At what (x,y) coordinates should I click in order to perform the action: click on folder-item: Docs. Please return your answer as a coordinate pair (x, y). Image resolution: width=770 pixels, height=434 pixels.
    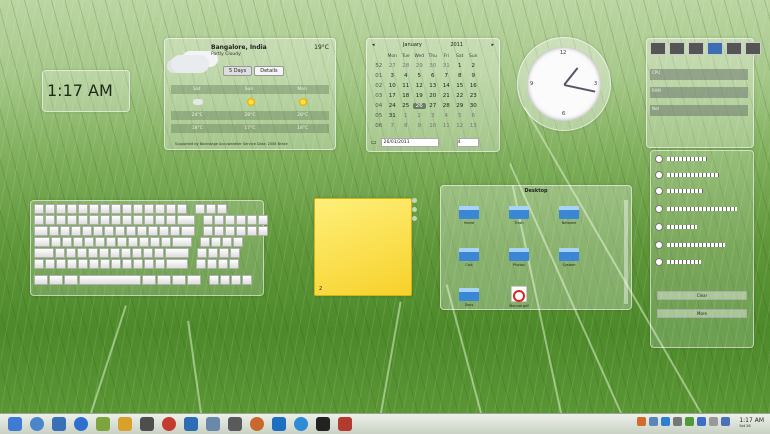
    Looking at the image, I should click on (469, 297).